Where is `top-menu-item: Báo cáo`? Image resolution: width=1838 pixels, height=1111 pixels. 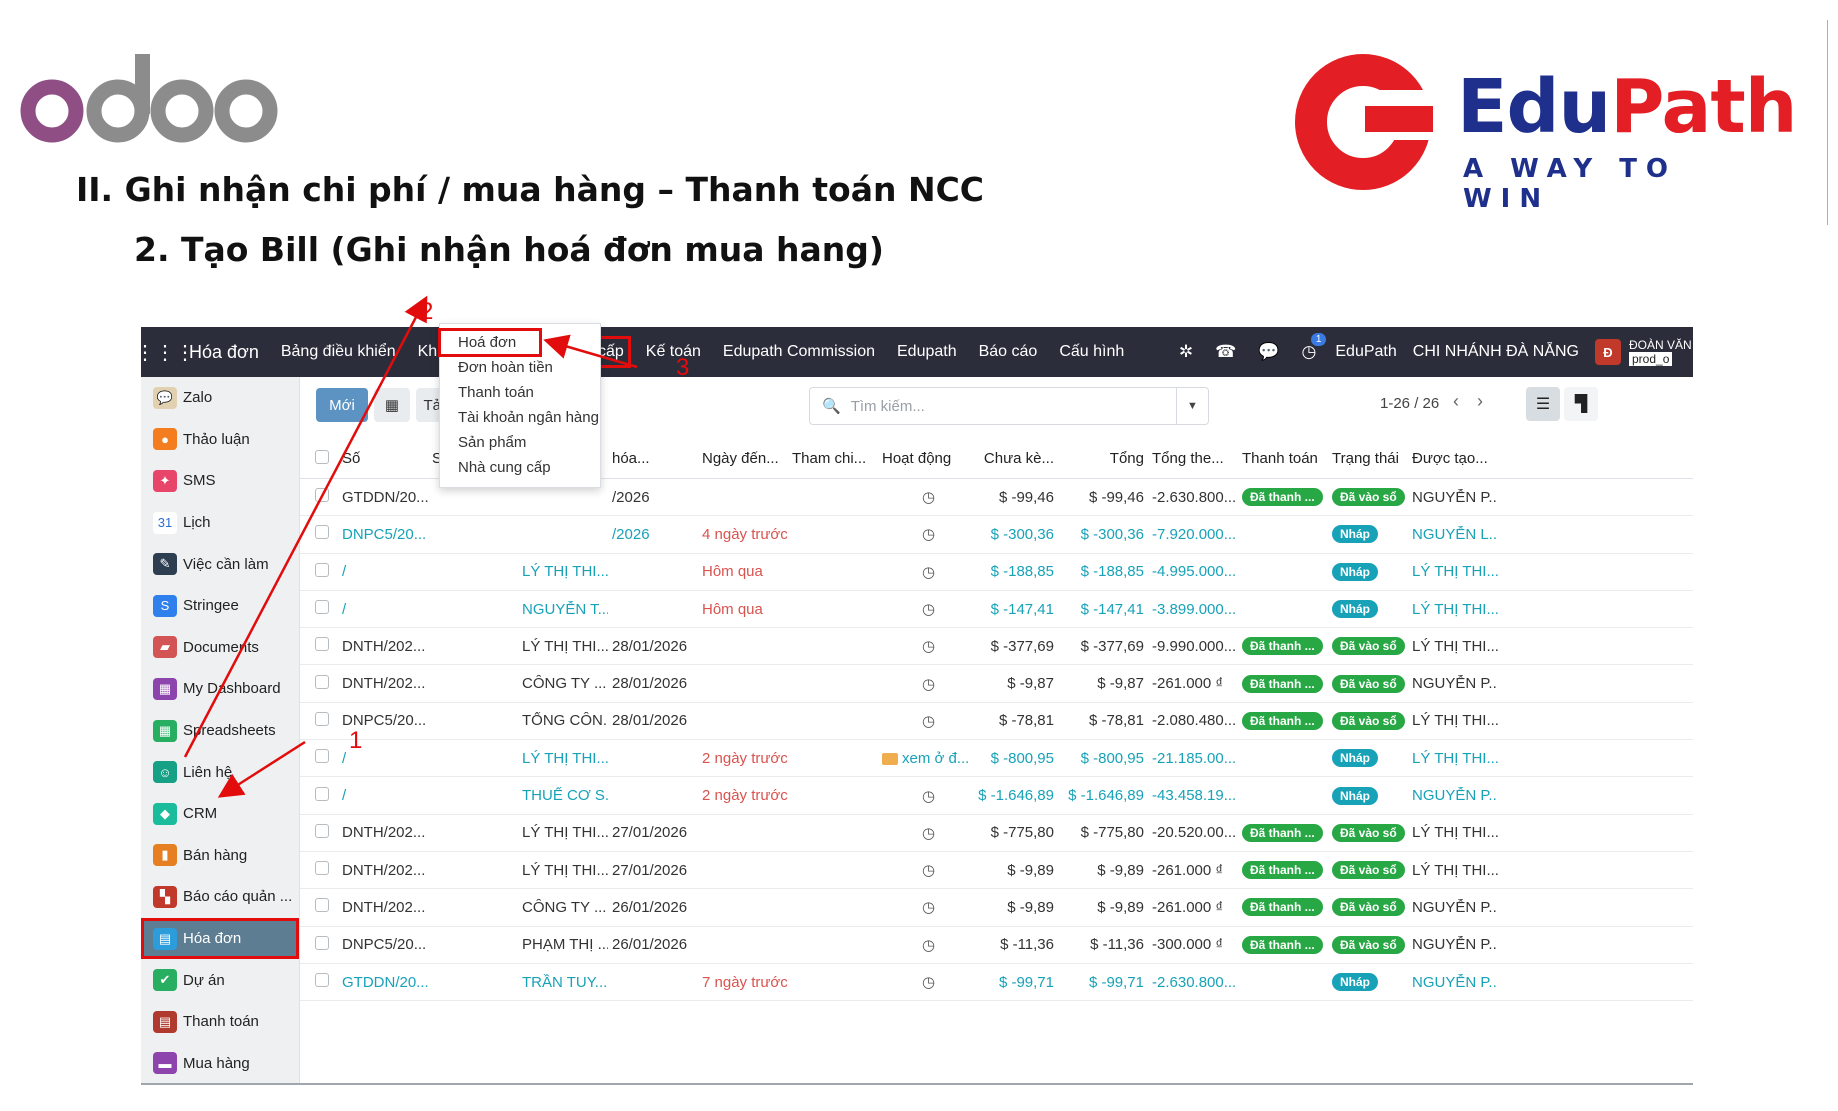 top-menu-item: Báo cáo is located at coordinates (1008, 352).